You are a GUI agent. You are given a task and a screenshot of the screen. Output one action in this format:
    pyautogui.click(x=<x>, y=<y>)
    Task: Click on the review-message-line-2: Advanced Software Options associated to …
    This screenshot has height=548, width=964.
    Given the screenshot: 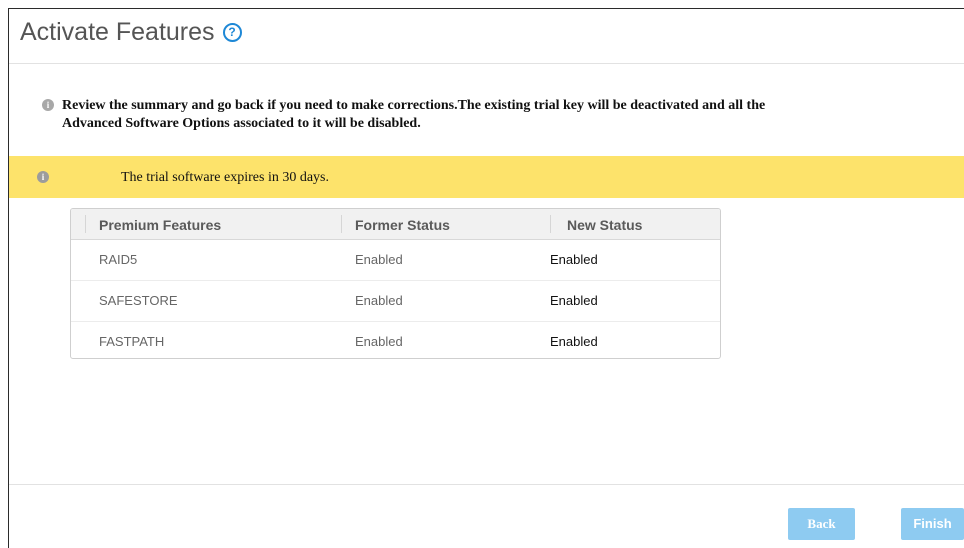 What is the action you would take?
    pyautogui.click(x=241, y=123)
    